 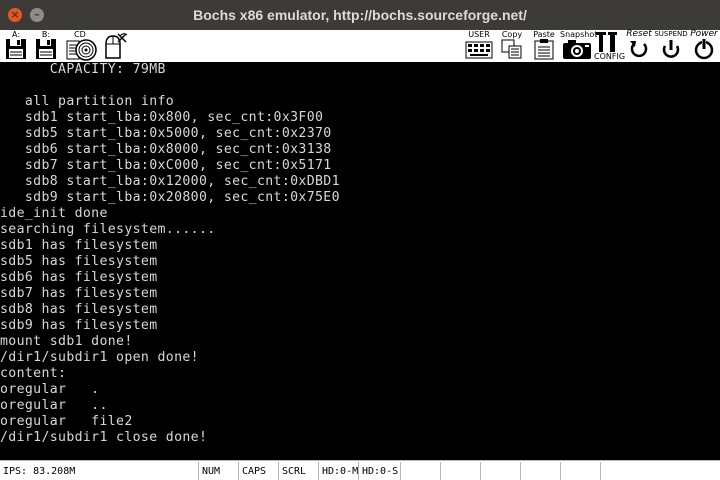 I want to click on suspend-button: SUSPEND, so click(x=671, y=46).